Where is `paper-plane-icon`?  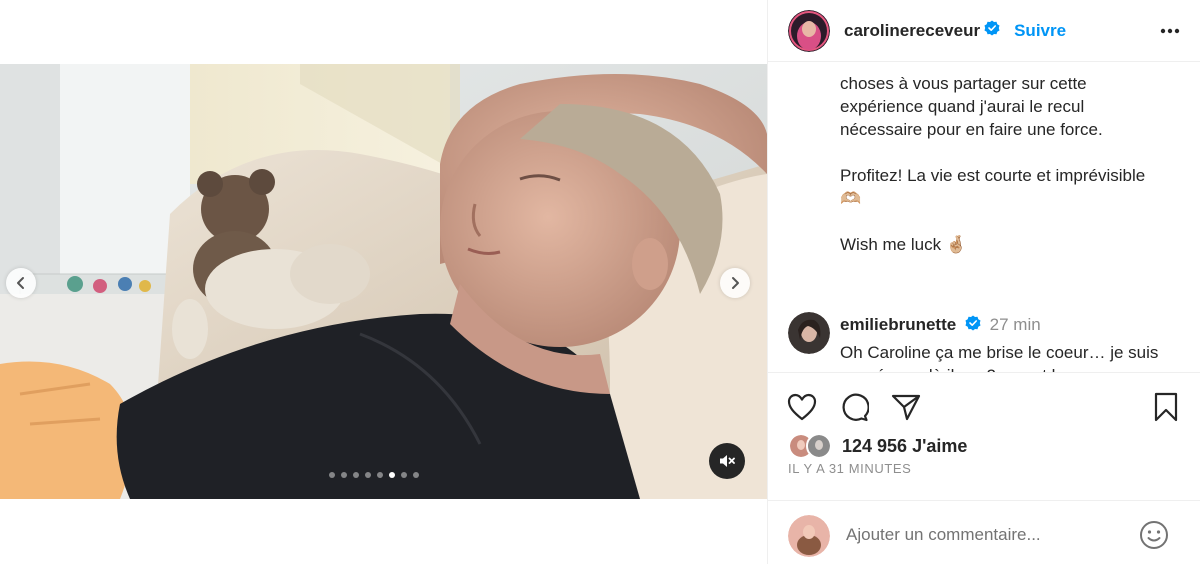
paper-plane-icon is located at coordinates (906, 407).